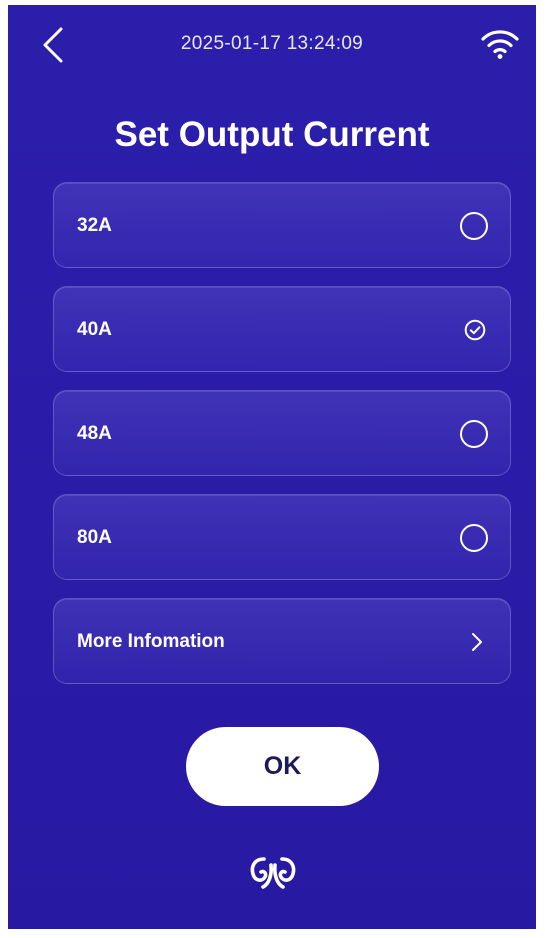  Describe the element at coordinates (272, 134) in the screenshot. I see `page-title: Set Output Current` at that location.